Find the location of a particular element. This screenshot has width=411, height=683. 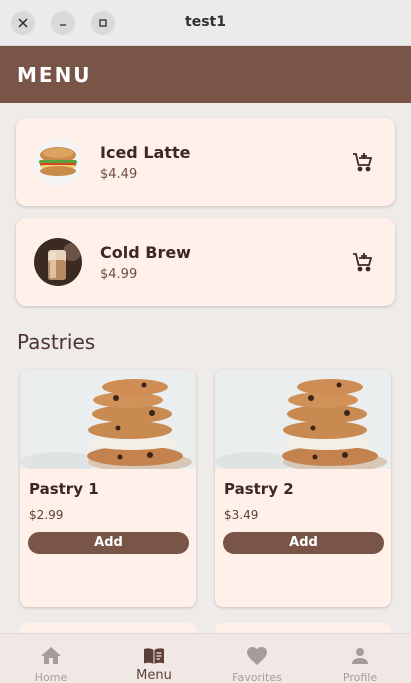

coffee-price: $4.99 is located at coordinates (119, 274).